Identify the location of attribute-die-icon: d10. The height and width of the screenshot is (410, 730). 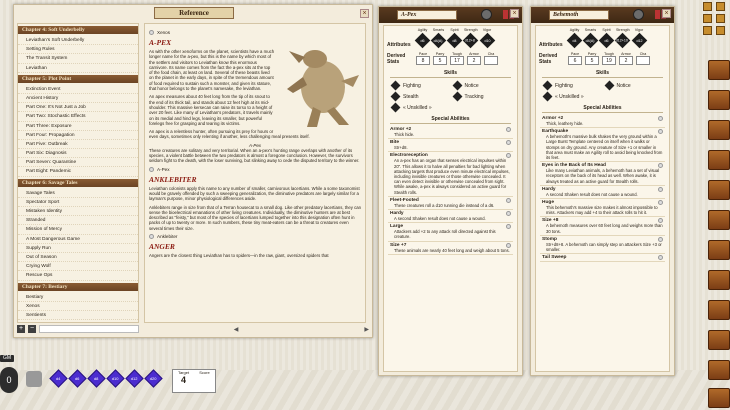
(487, 40).